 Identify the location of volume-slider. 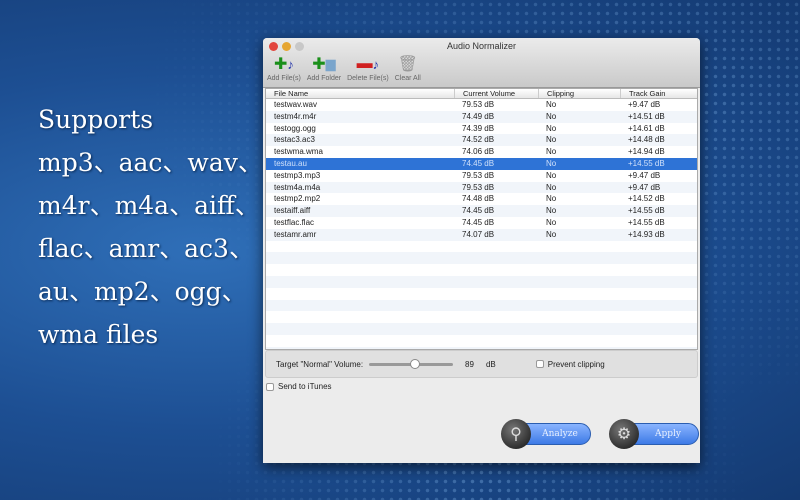
(411, 363).